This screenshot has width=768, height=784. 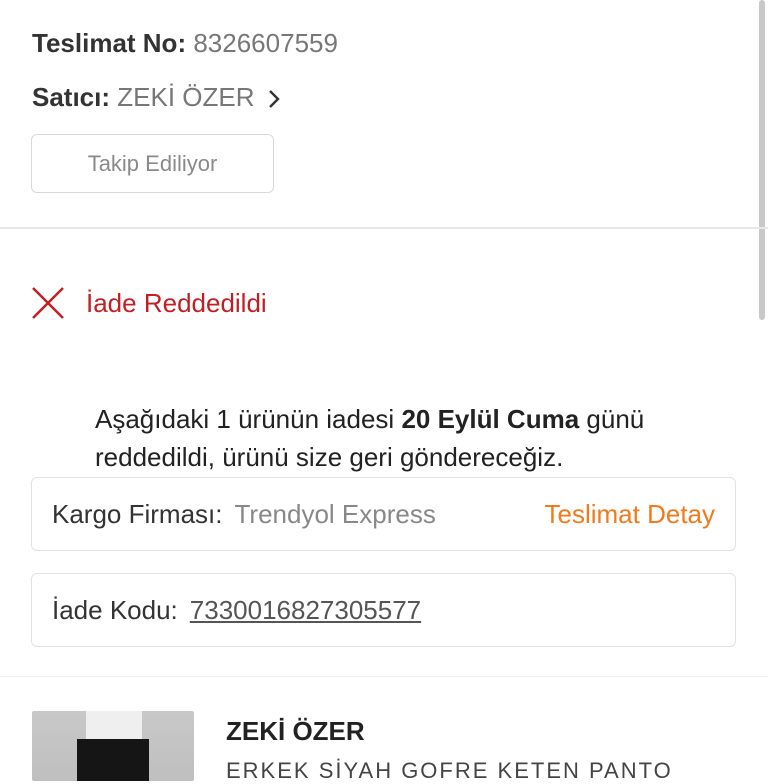 What do you see at coordinates (335, 513) in the screenshot?
I see `cargo-company: Trendyol Express` at bounding box center [335, 513].